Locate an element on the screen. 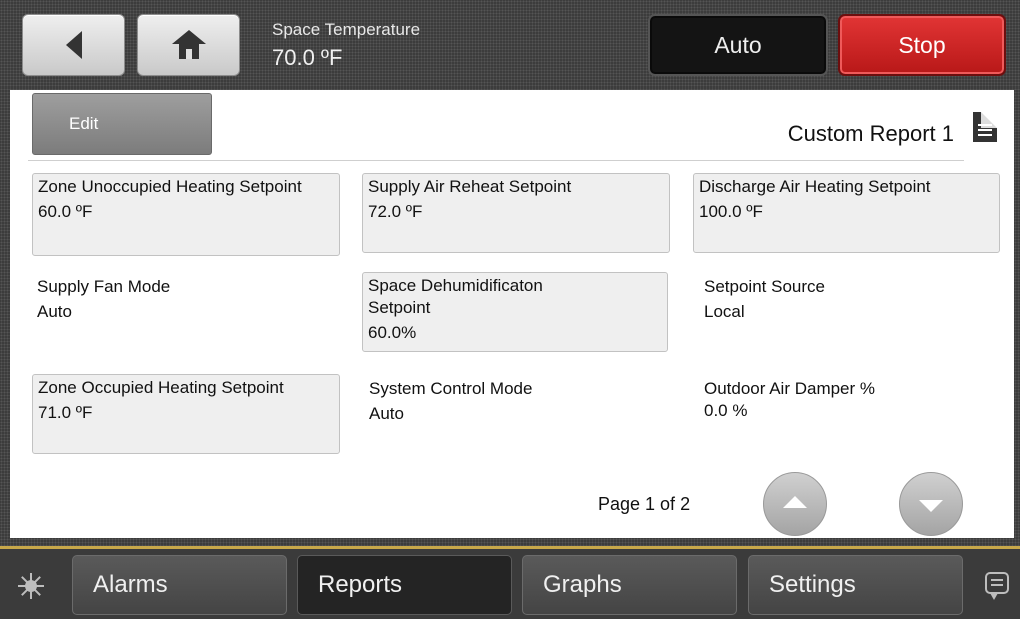 The image size is (1020, 619). page-down-button is located at coordinates (931, 504).